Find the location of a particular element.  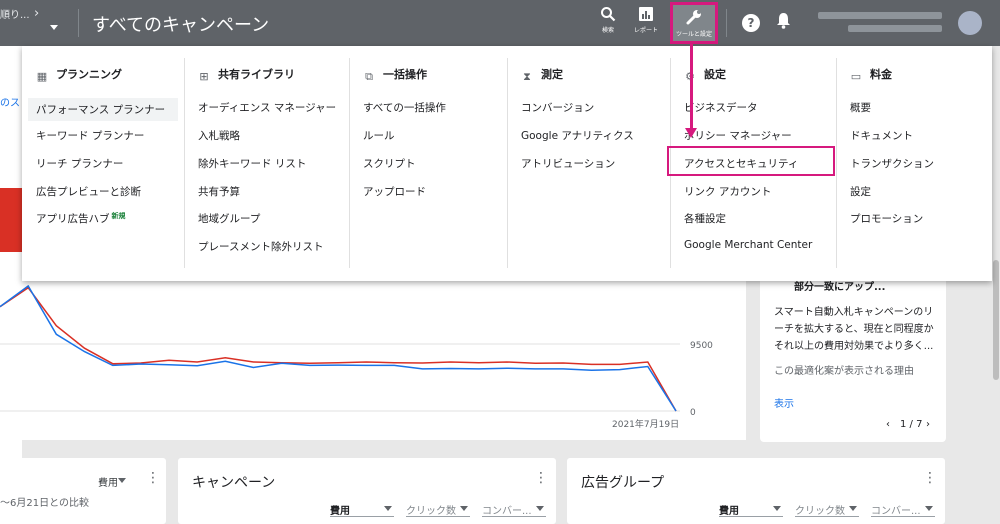

menu-item-documents: ドキュメント is located at coordinates (881, 135).